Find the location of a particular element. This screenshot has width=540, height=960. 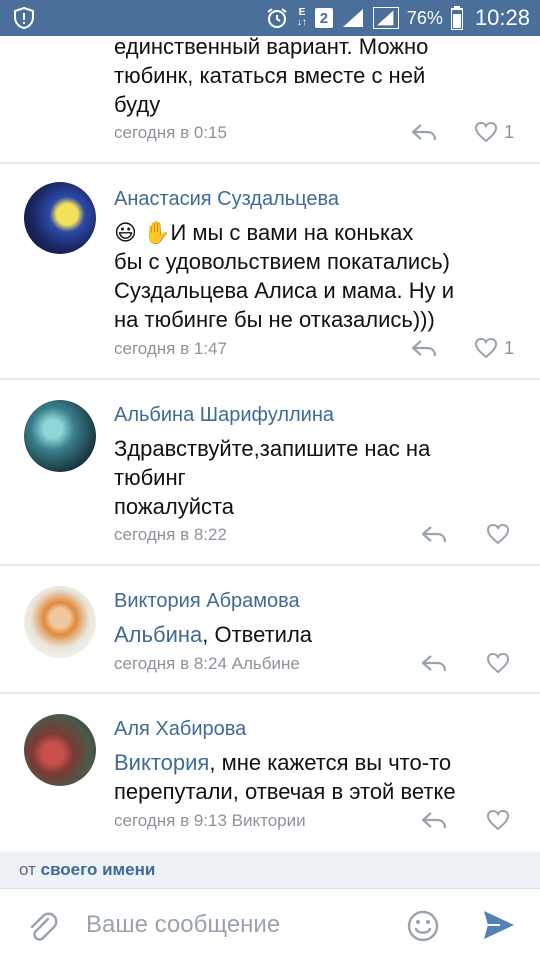

comment-time: сегодня в 8:22 is located at coordinates (170, 534).